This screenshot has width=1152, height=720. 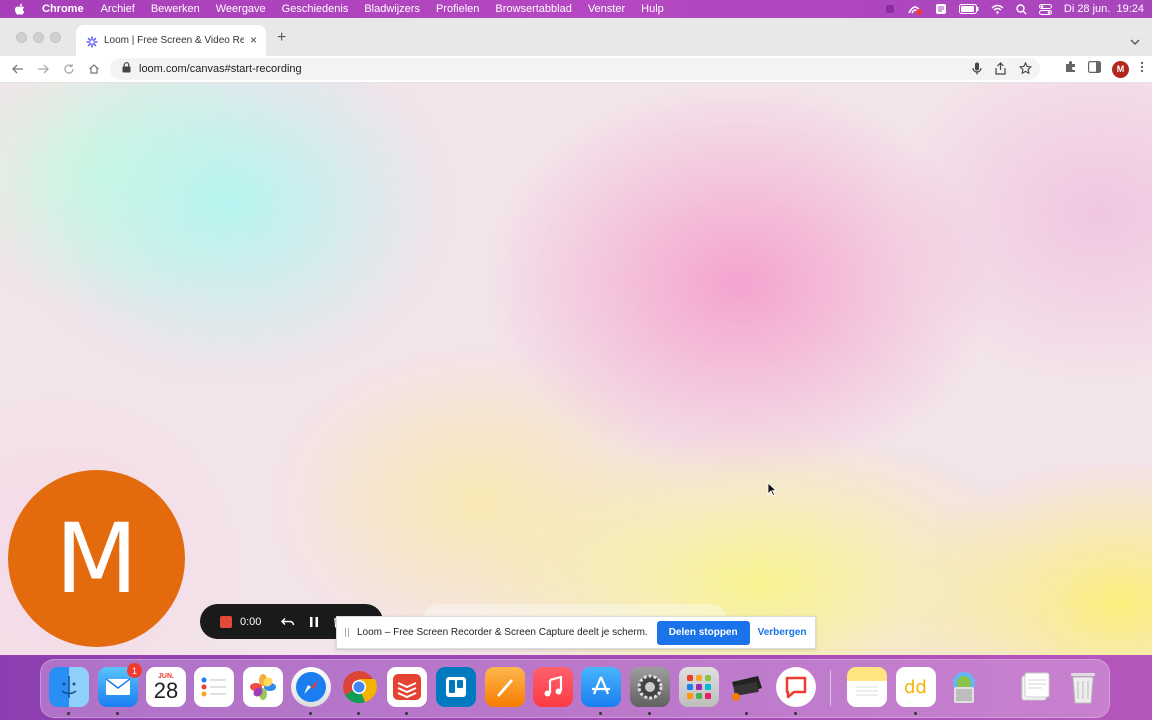 What do you see at coordinates (1014, 9) in the screenshot?
I see `menu-bar-status-area: Di 28 jun. 19:24` at bounding box center [1014, 9].